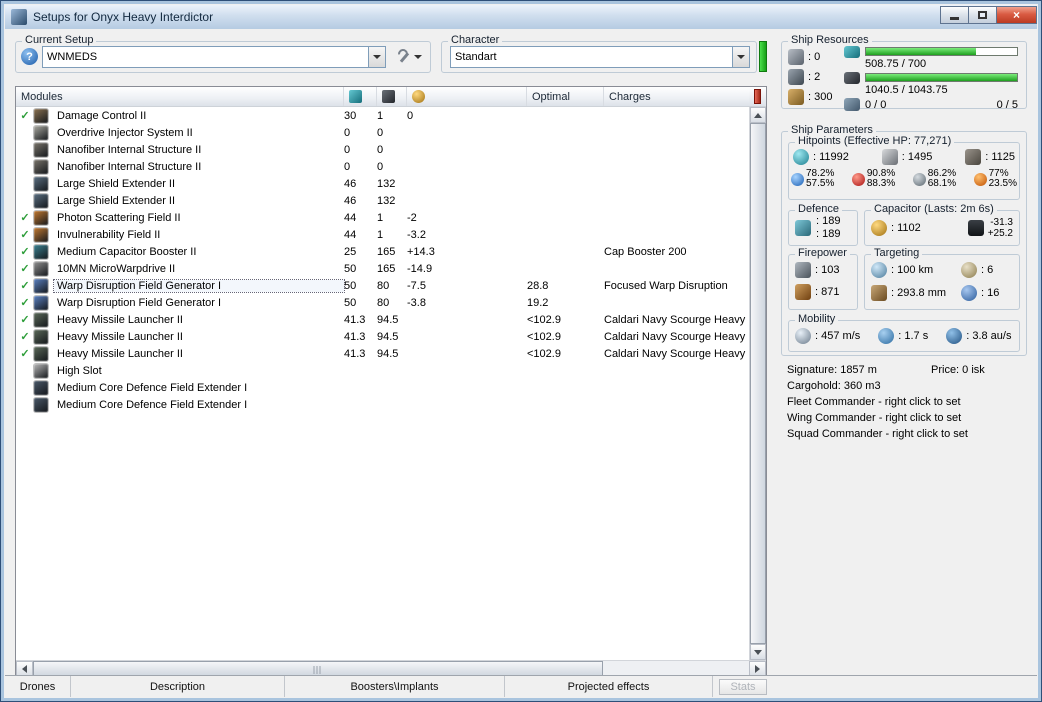 This screenshot has width=1042, height=702. I want to click on bottom-tab: Drones, so click(38, 686).